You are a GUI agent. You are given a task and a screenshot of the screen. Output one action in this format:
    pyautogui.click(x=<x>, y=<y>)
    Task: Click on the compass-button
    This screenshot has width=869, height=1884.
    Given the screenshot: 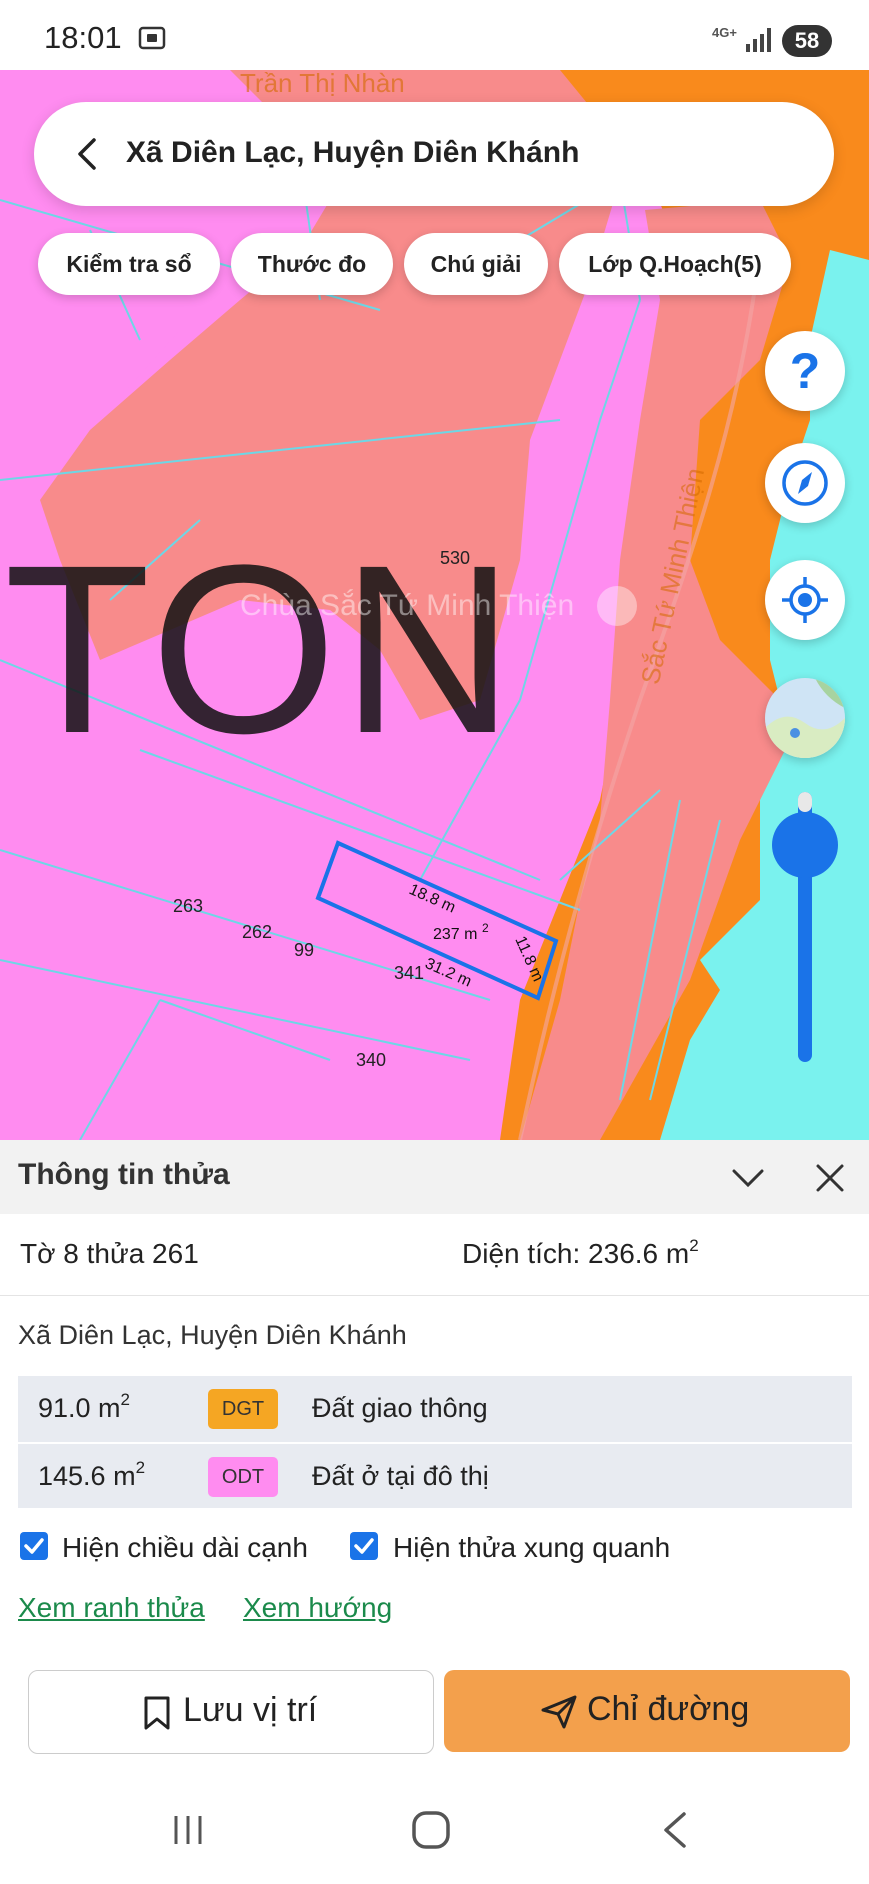 What is the action you would take?
    pyautogui.click(x=805, y=483)
    